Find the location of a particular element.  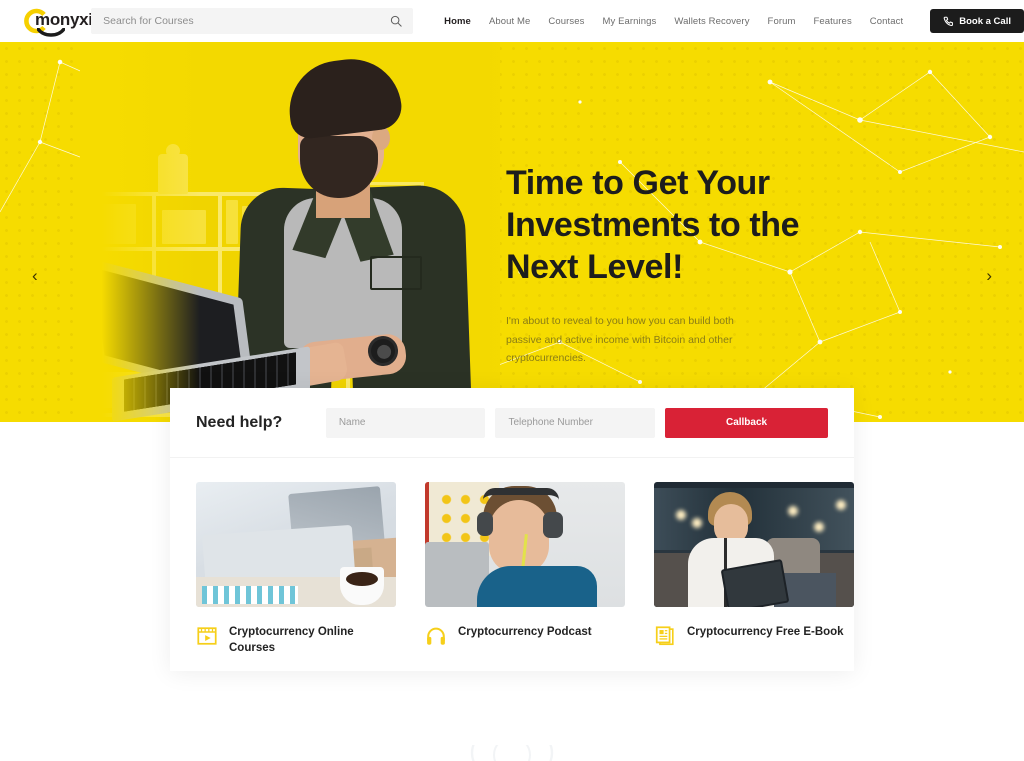

brand-name: monyxi is located at coordinates (64, 20).